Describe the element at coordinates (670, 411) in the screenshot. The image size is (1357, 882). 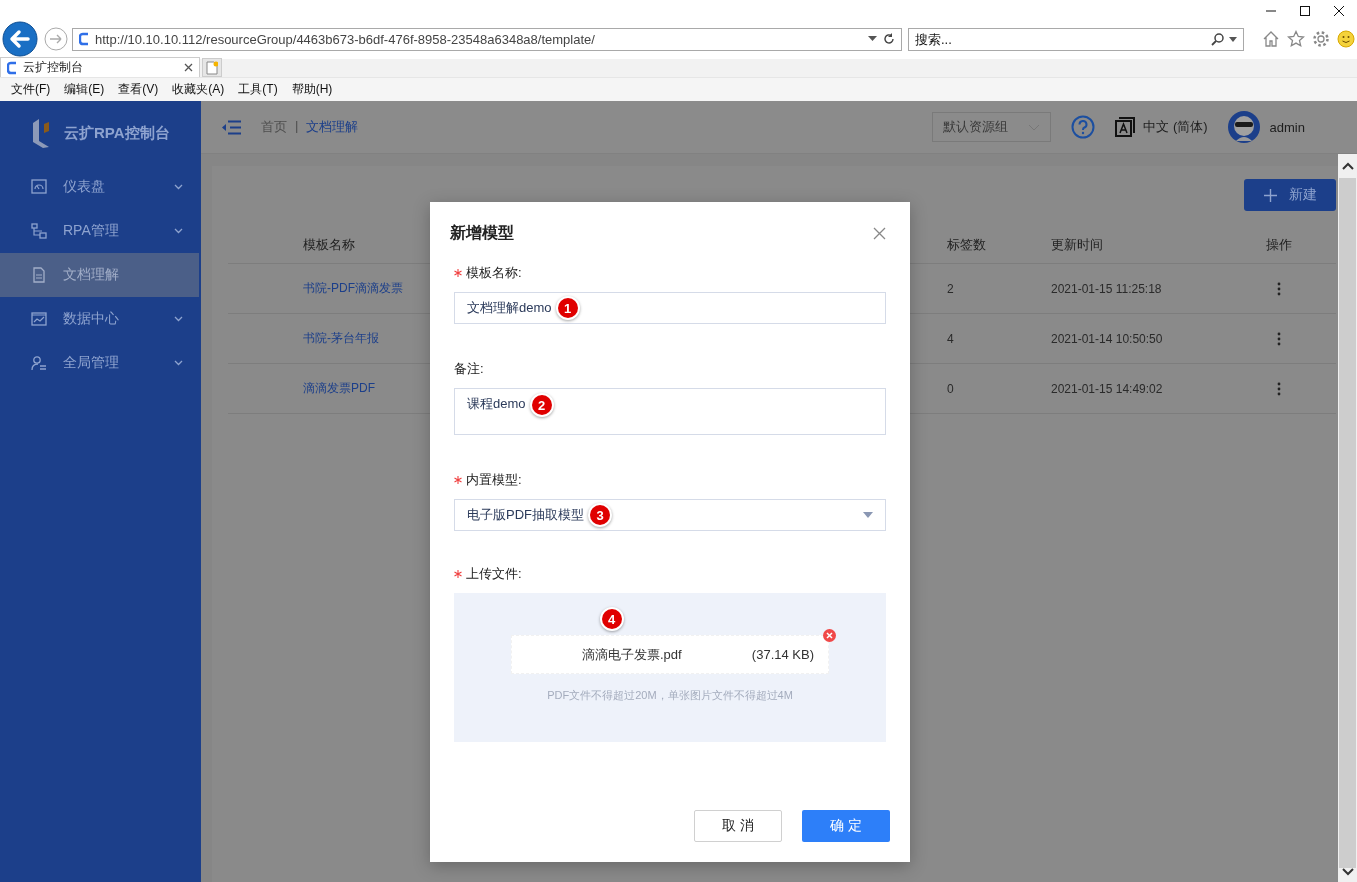
I see `textarea-field: 课程demo 2` at that location.